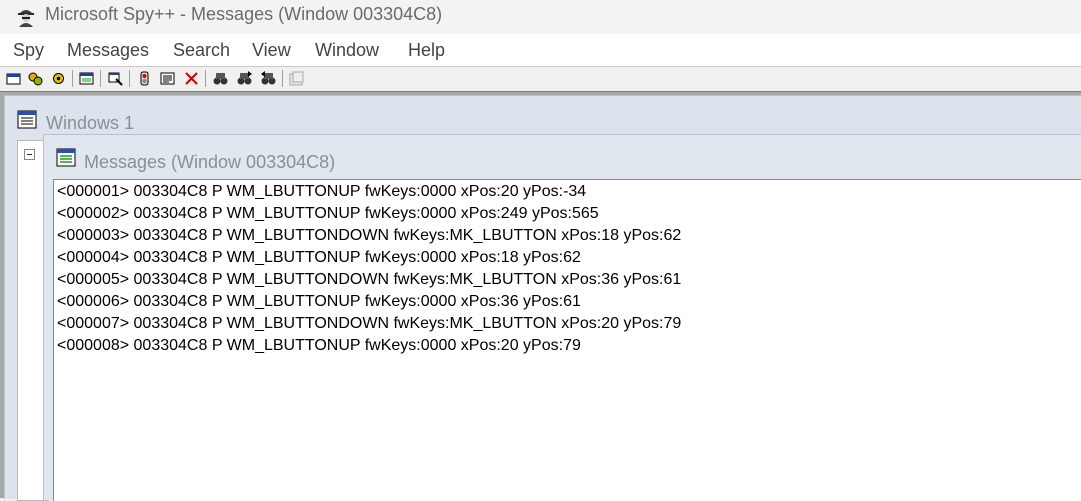 Image resolution: width=1081 pixels, height=501 pixels. Describe the element at coordinates (244, 78) in the screenshot. I see `find-next-icon` at that location.